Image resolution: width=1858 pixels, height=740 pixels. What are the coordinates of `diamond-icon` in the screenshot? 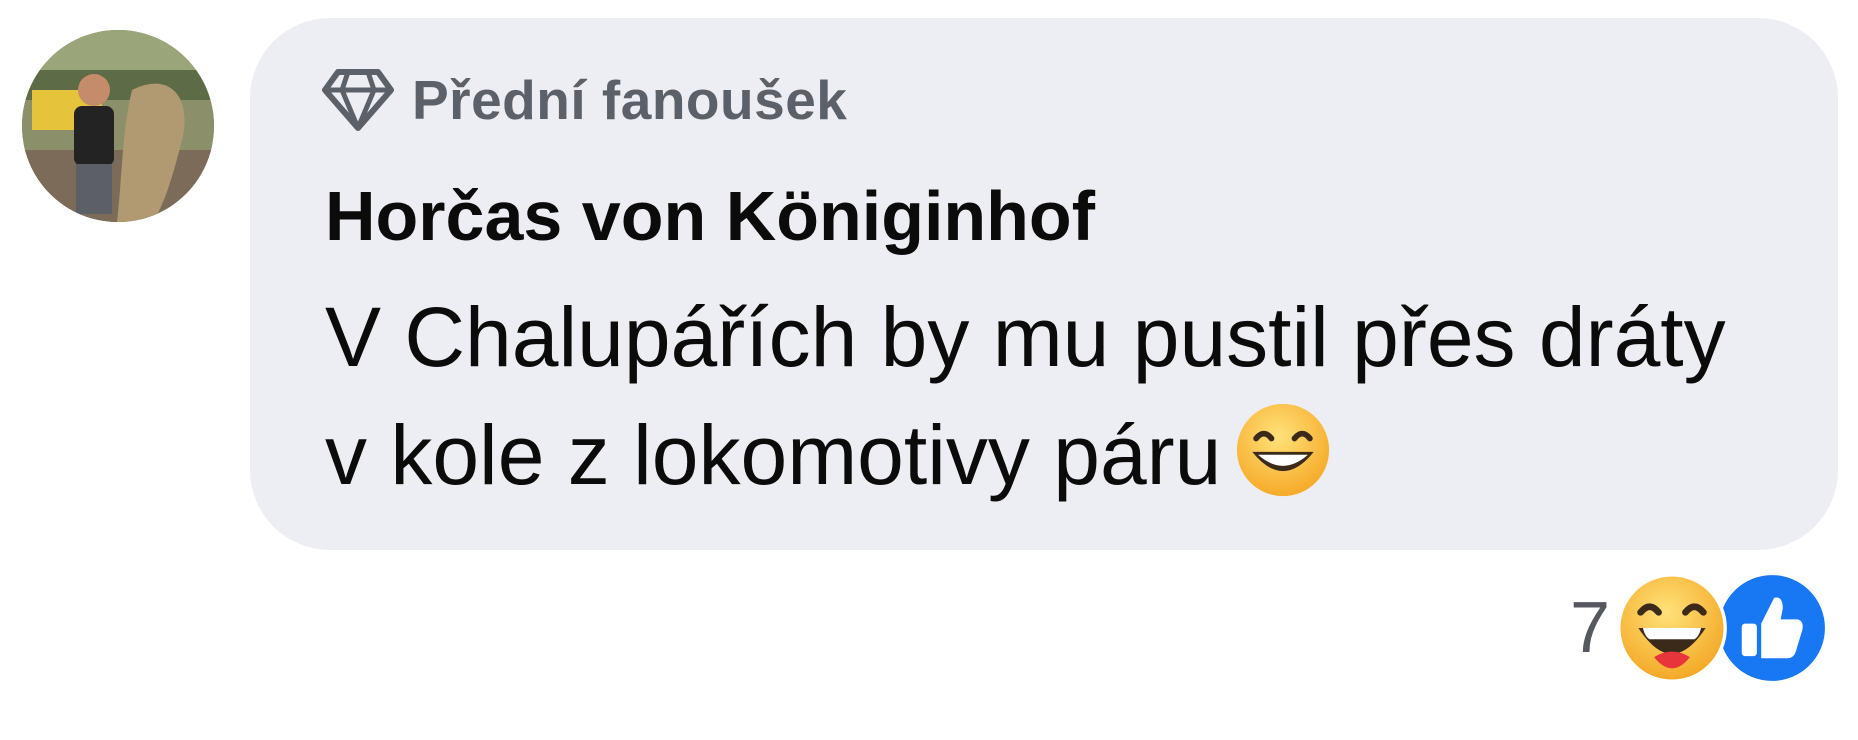 It's located at (358, 100).